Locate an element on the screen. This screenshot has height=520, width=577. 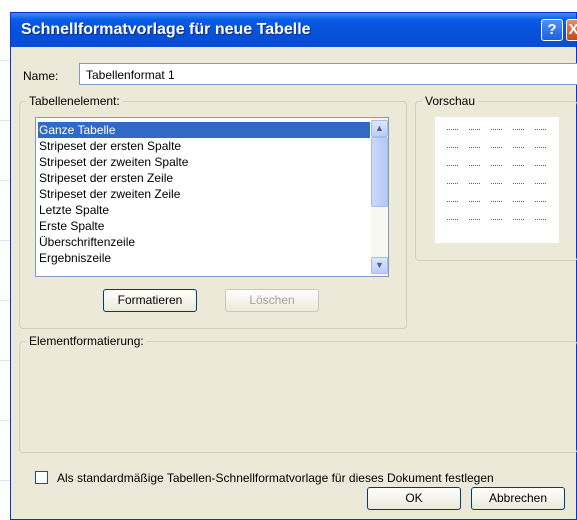
list-item: Stripeset der ersten Zeile is located at coordinates (105, 178).